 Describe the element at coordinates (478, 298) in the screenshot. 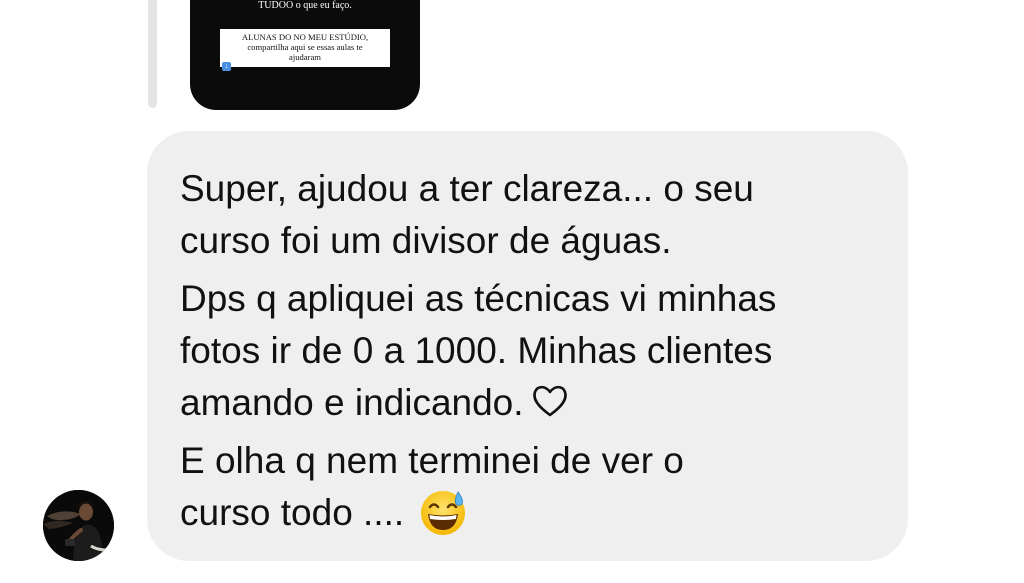

I see `message-line: Dps q apliquei as técnicas vi minhas` at that location.